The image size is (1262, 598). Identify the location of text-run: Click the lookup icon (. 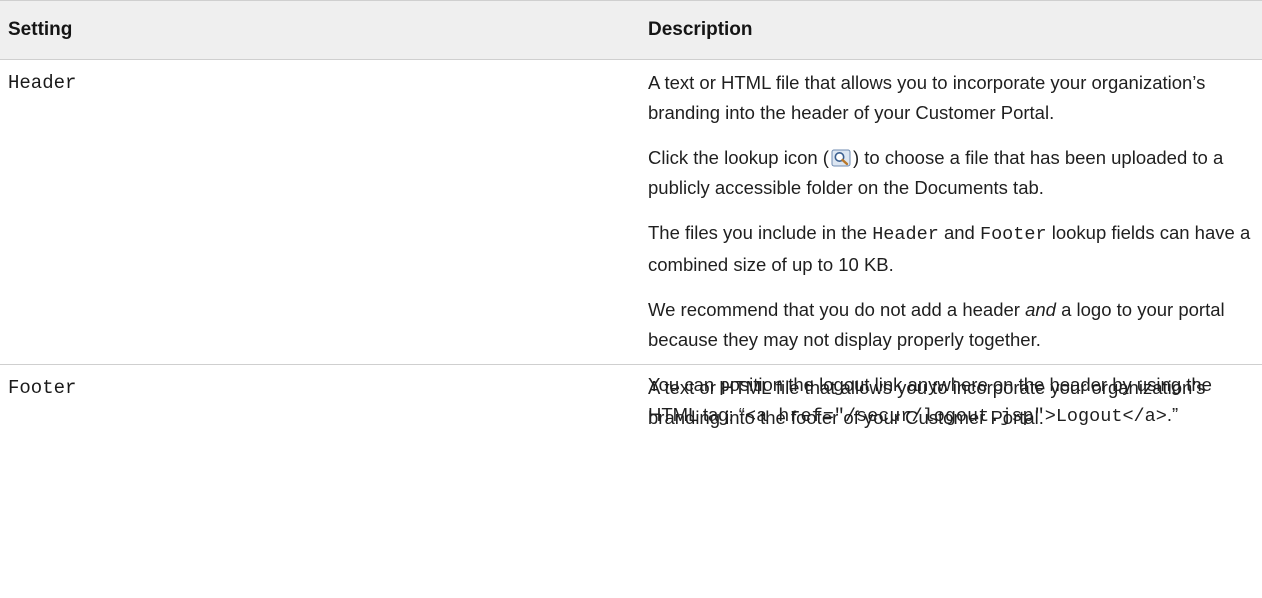
(738, 157).